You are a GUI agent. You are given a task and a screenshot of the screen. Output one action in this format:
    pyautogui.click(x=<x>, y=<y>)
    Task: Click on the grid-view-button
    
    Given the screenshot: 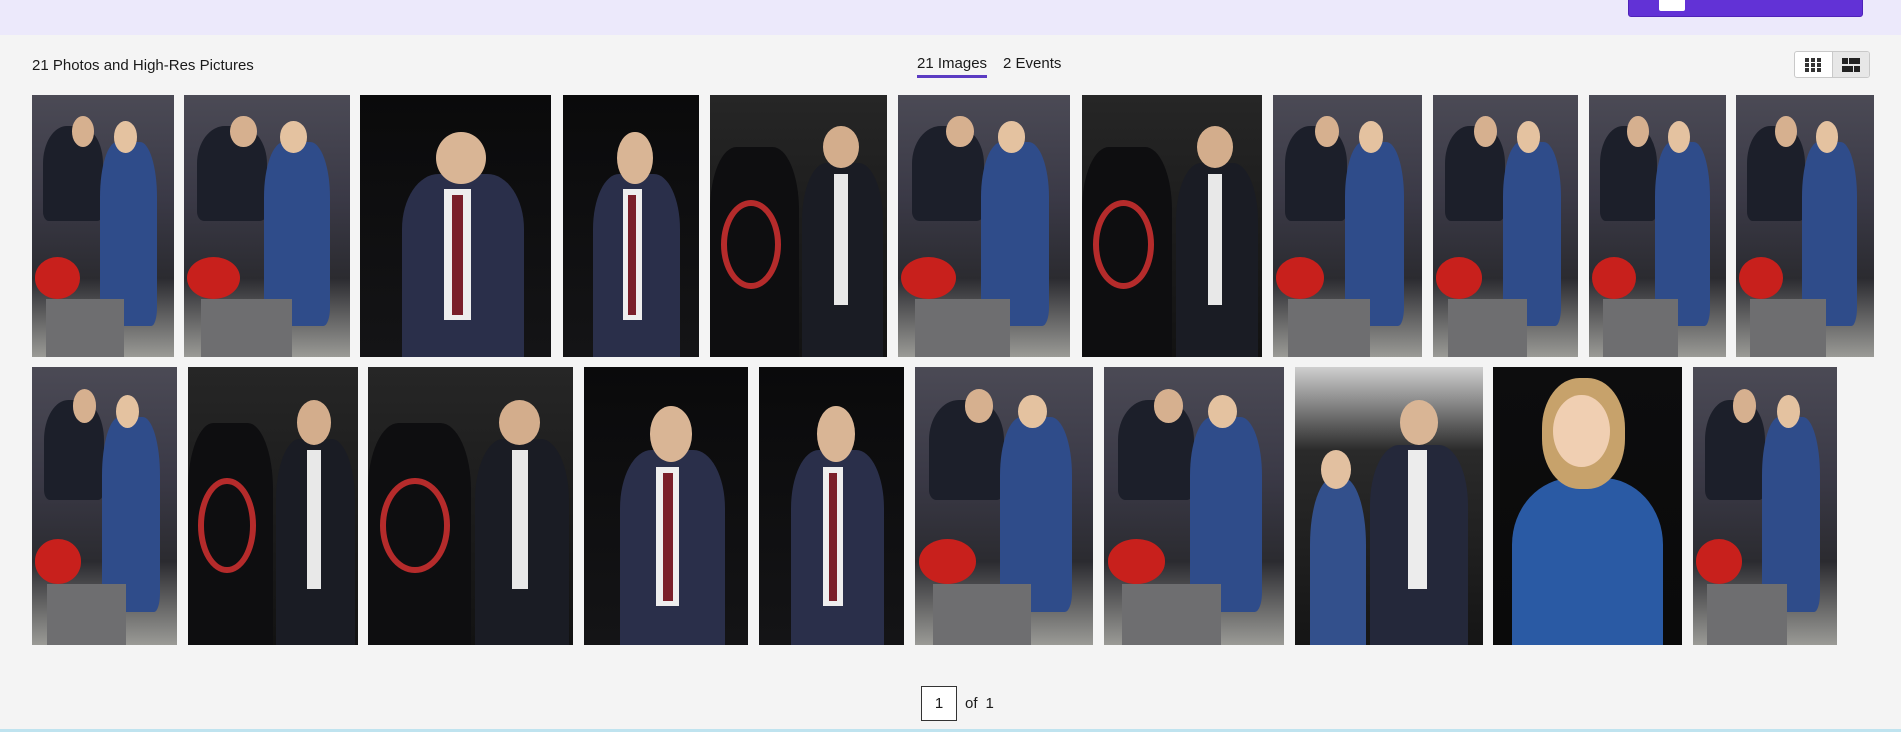 What is the action you would take?
    pyautogui.click(x=1813, y=64)
    